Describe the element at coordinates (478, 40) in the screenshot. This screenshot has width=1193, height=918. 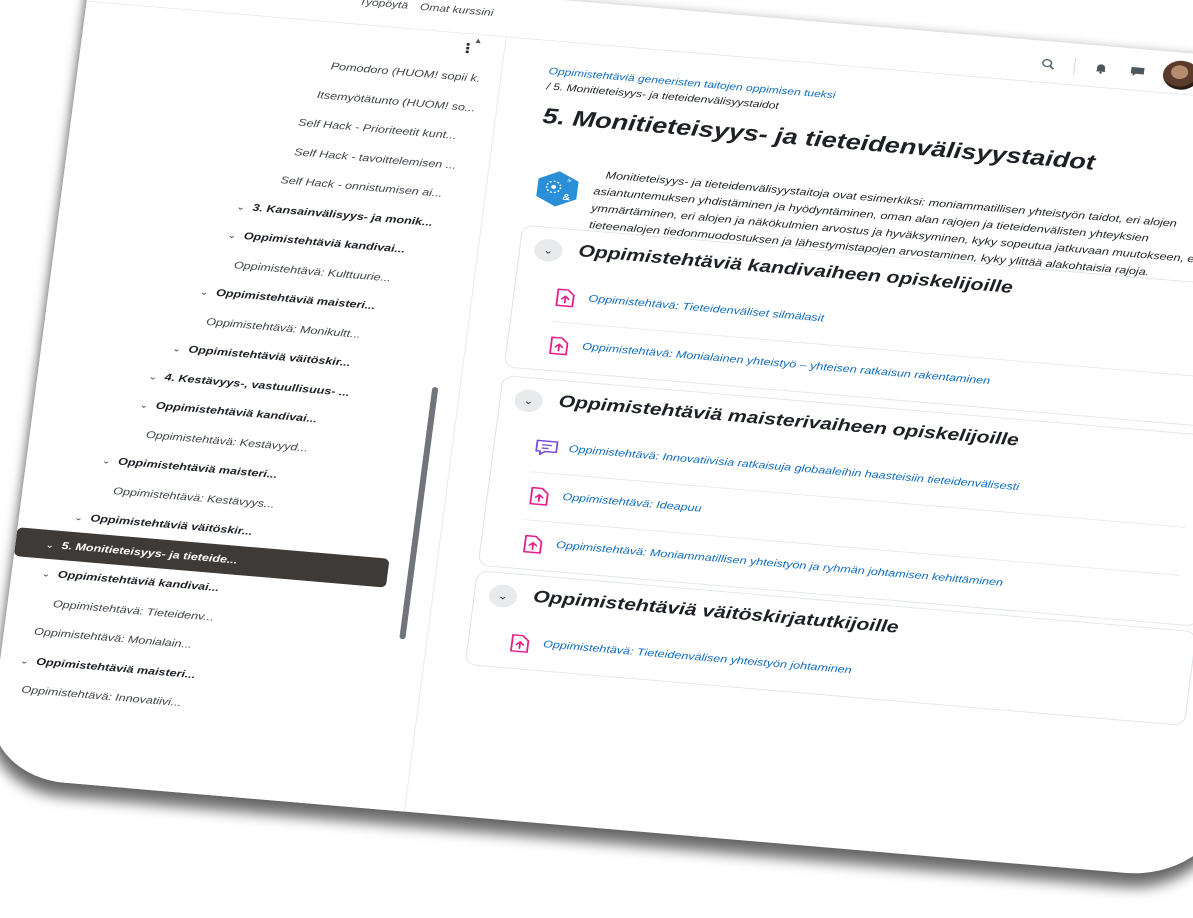
I see `scroll-up-arrow-icon: ▲` at that location.